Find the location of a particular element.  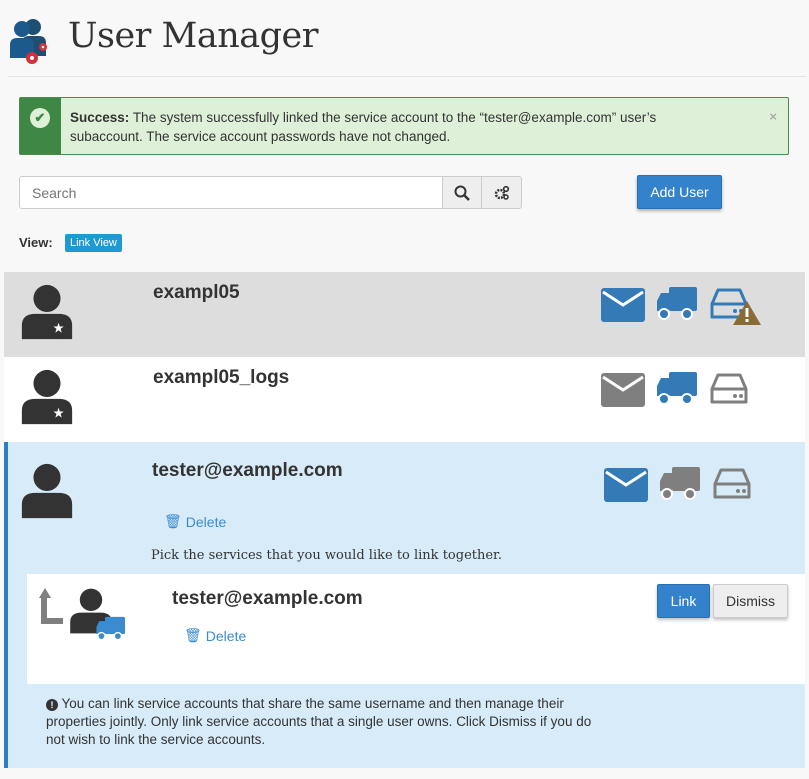

link-button: Link is located at coordinates (683, 601).